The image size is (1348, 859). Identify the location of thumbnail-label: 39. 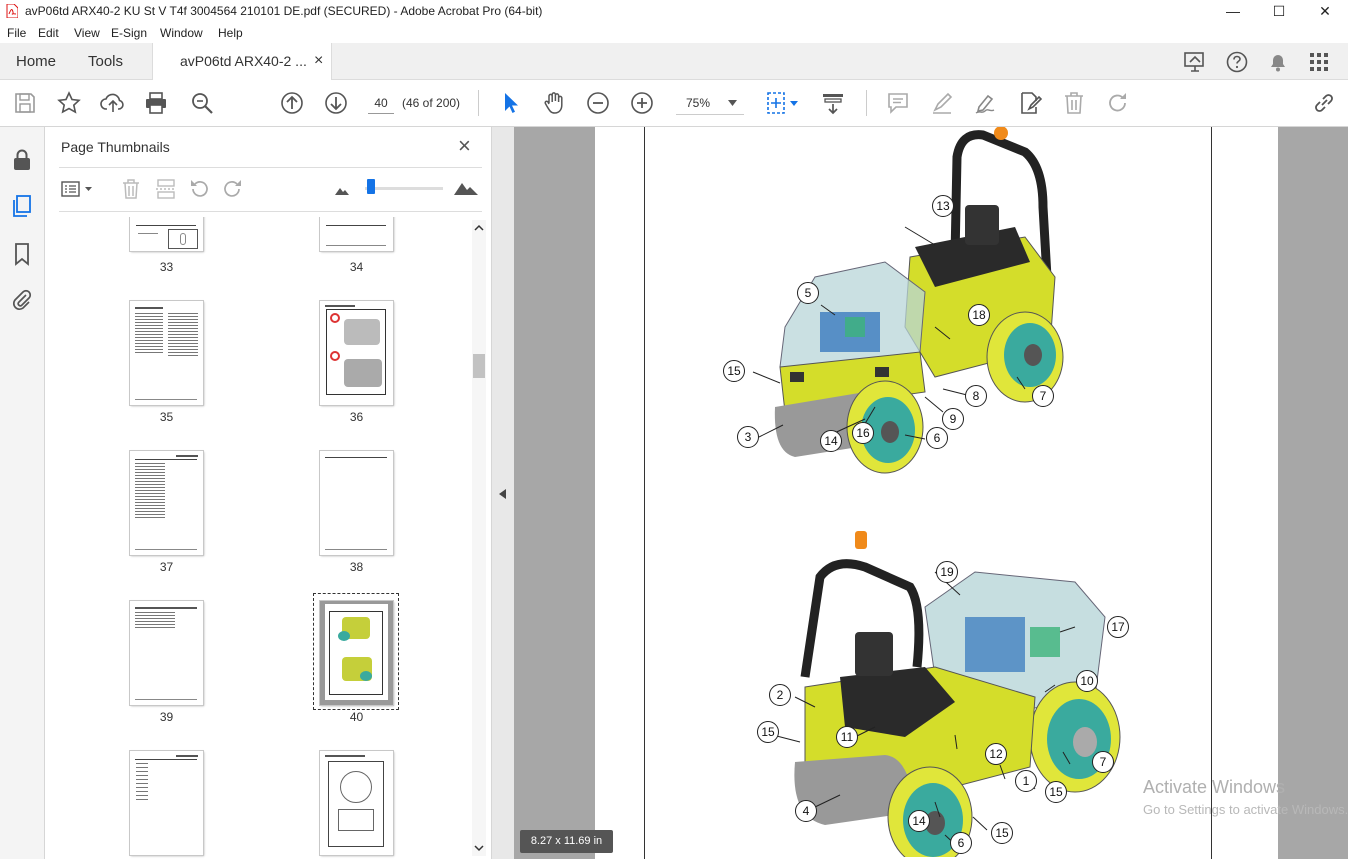
(166, 717).